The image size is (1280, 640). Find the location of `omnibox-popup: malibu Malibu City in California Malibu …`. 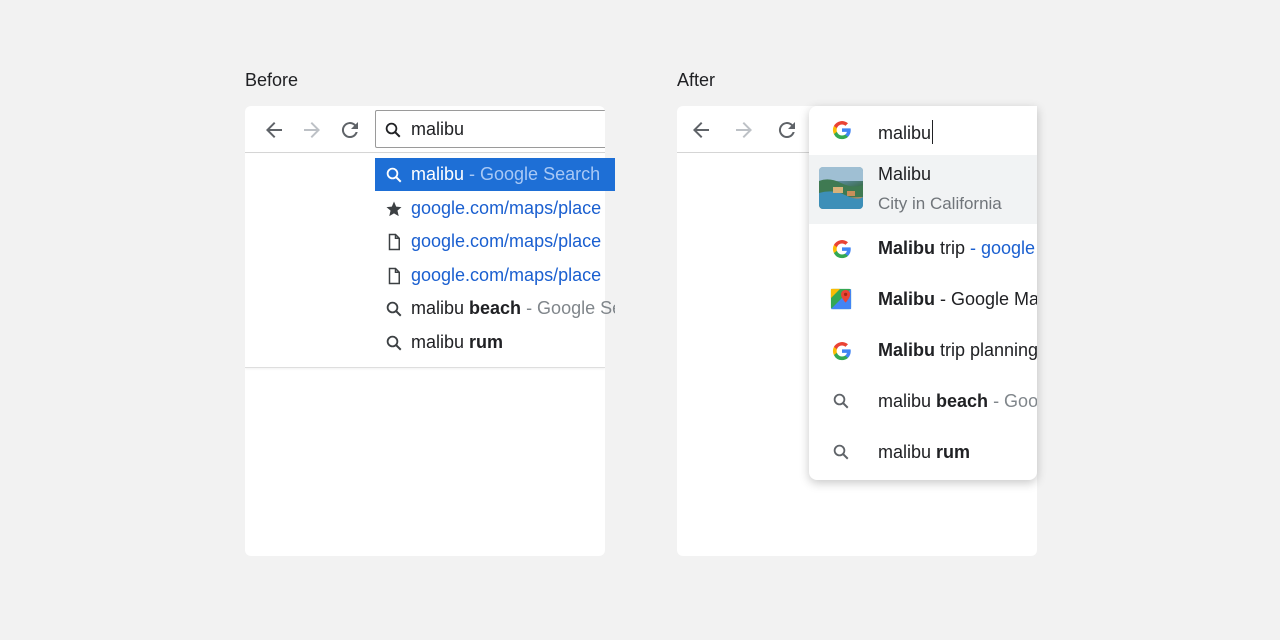

omnibox-popup: malibu Malibu City in California Malibu … is located at coordinates (923, 293).